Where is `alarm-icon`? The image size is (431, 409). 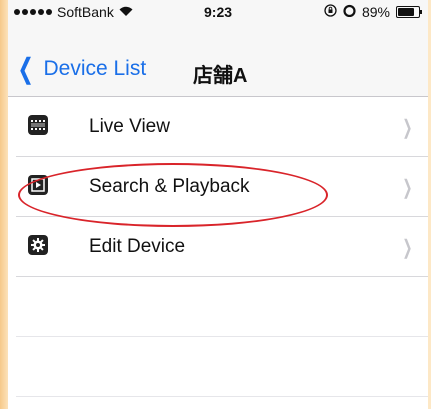
alarm-icon is located at coordinates (349, 12).